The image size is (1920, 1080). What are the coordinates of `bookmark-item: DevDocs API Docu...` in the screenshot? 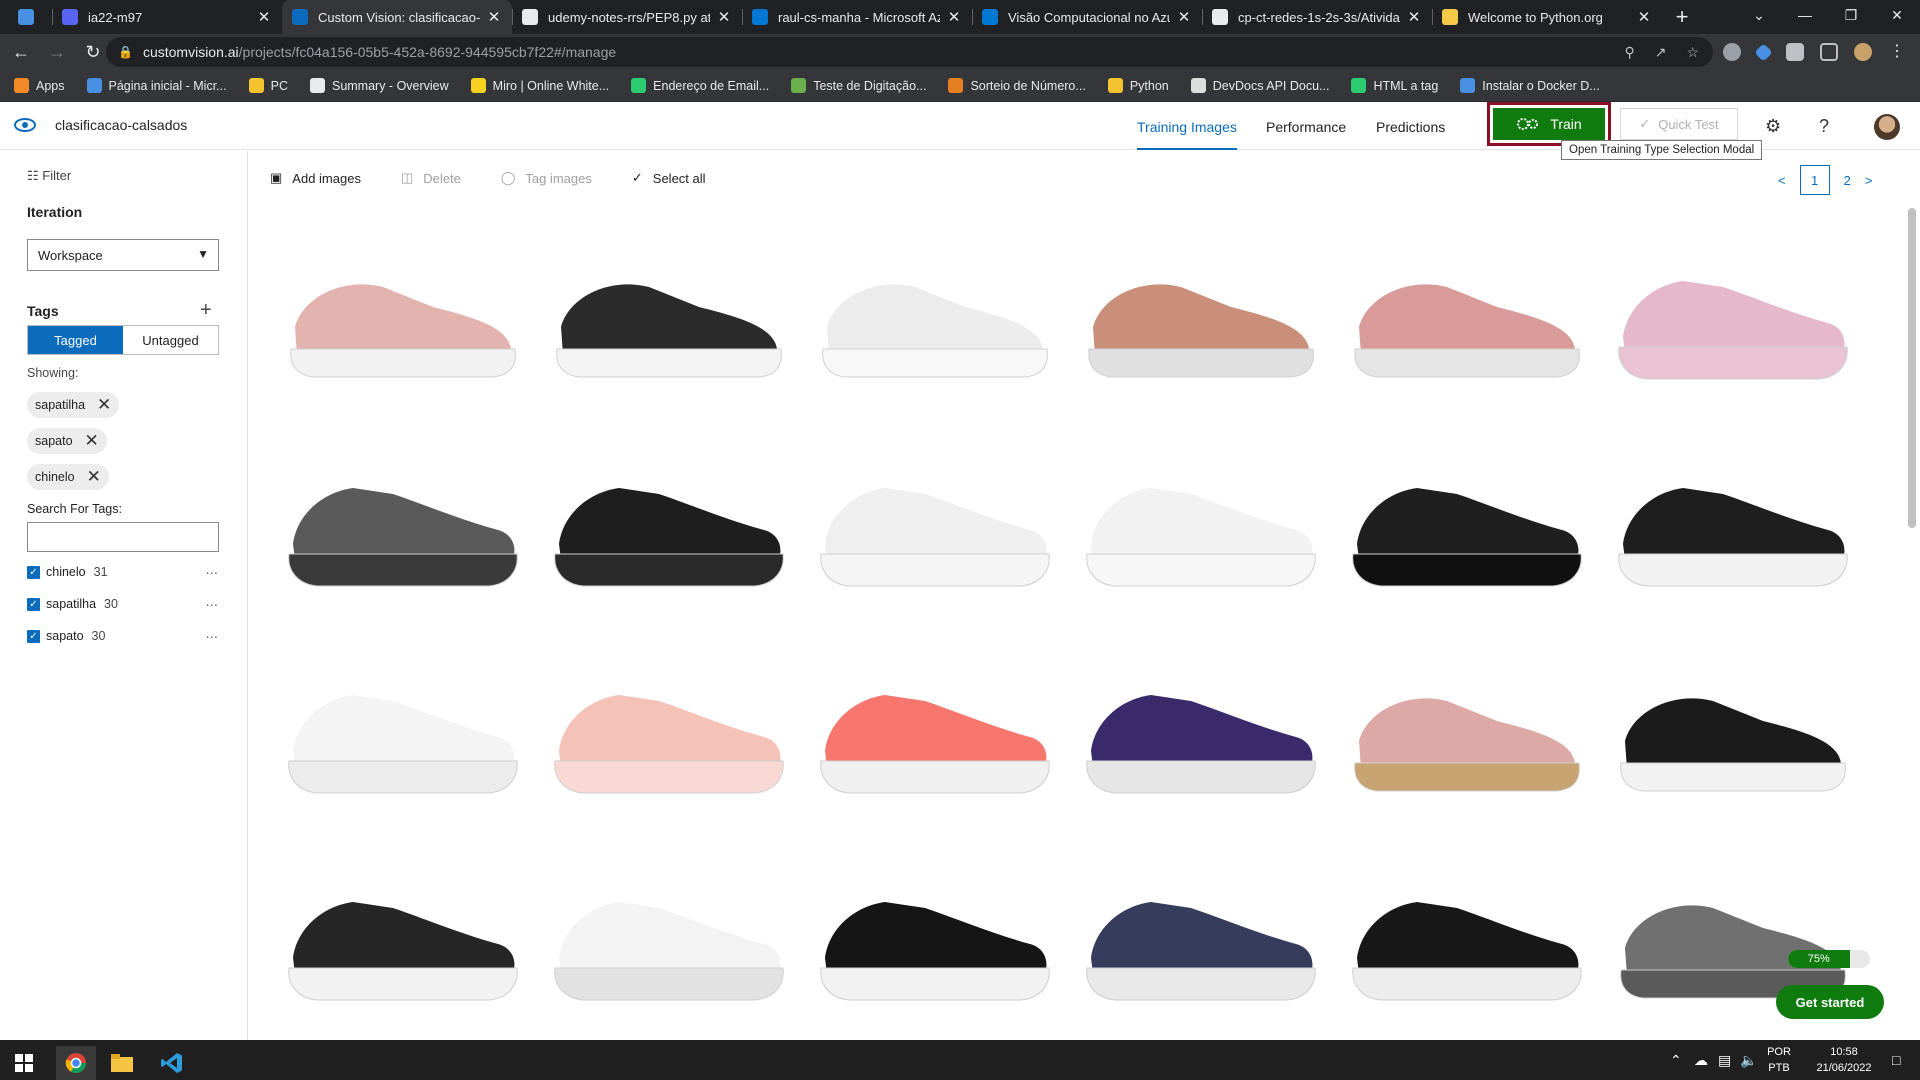 It's located at (1259, 85).